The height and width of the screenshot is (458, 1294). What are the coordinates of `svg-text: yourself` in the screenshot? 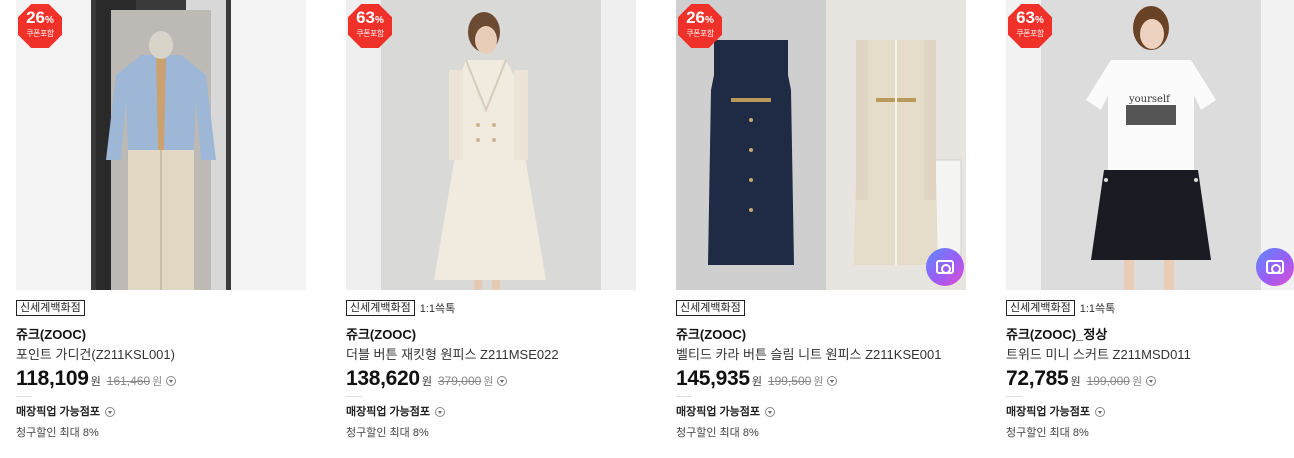 It's located at (1149, 99).